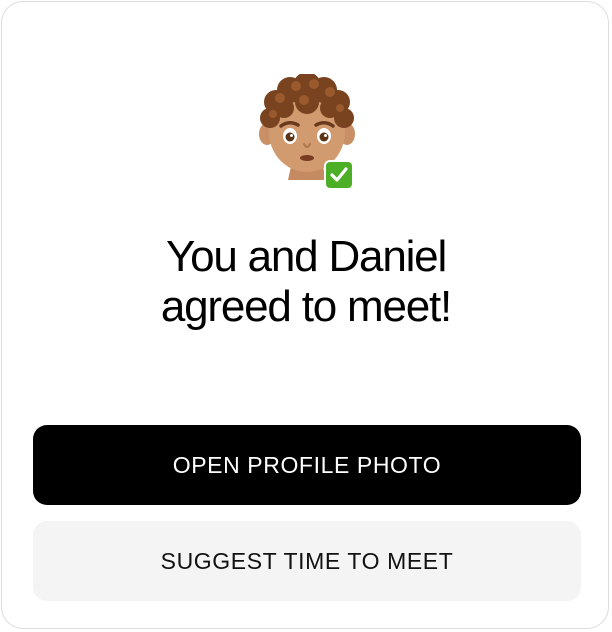 Image resolution: width=612 pixels, height=632 pixels. What do you see at coordinates (307, 465) in the screenshot?
I see `open-profile-photo-button: OPEN PROFILE PHOTO` at bounding box center [307, 465].